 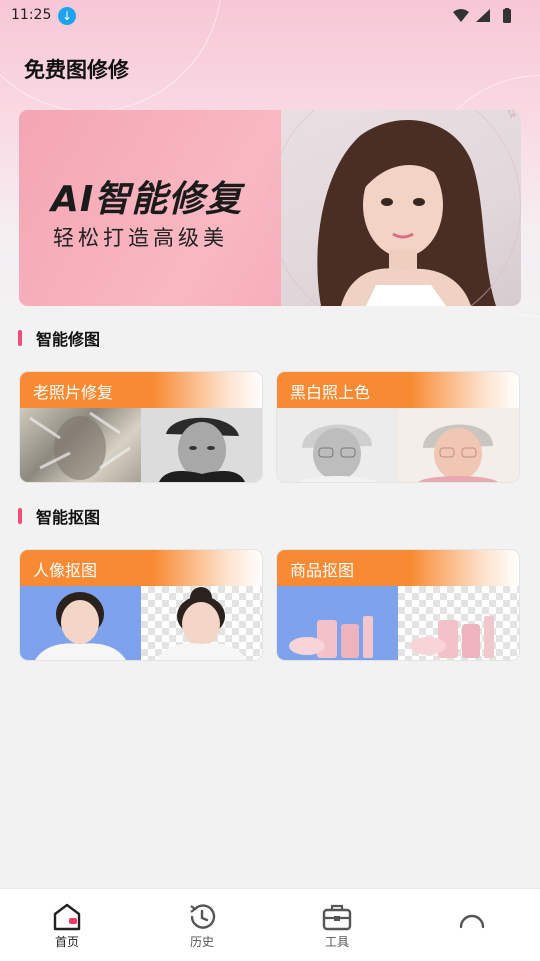 I want to click on card-header: 老照片修复, so click(x=141, y=390).